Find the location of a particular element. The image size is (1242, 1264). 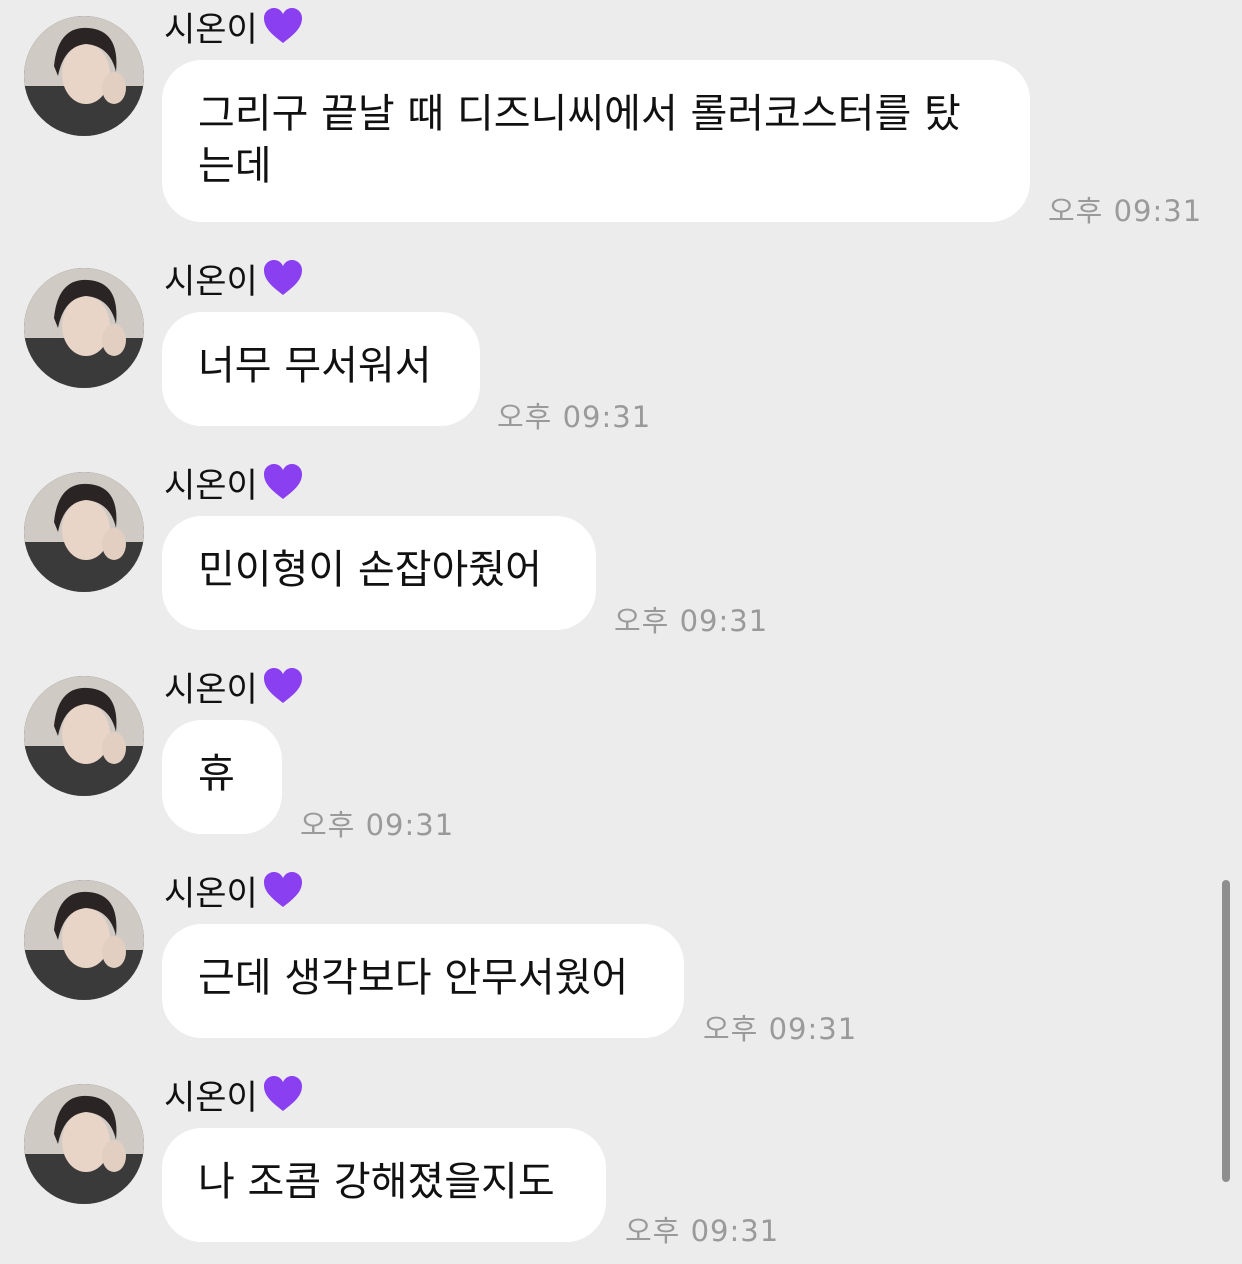

scrollbar is located at coordinates (1226, 1031).